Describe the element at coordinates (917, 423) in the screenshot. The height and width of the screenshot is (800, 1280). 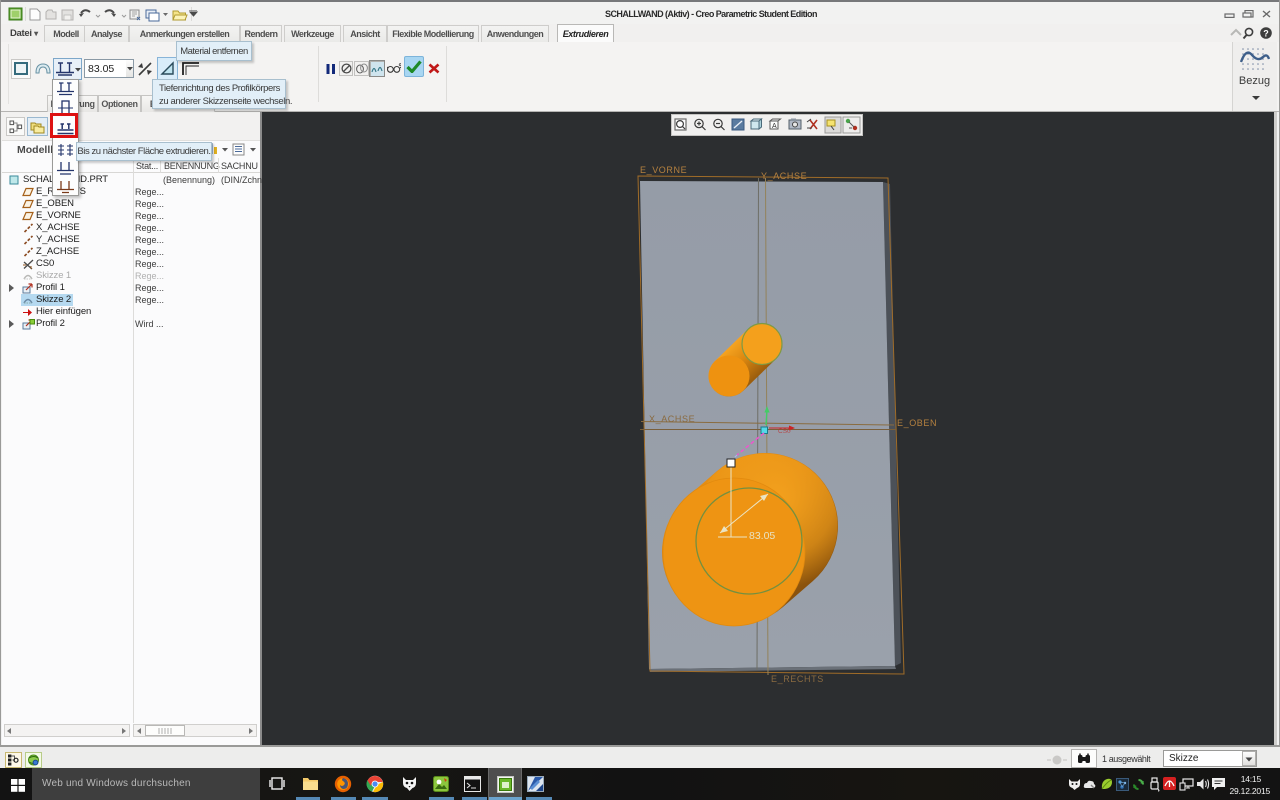
I see `svg-text: E_OBEN` at that location.